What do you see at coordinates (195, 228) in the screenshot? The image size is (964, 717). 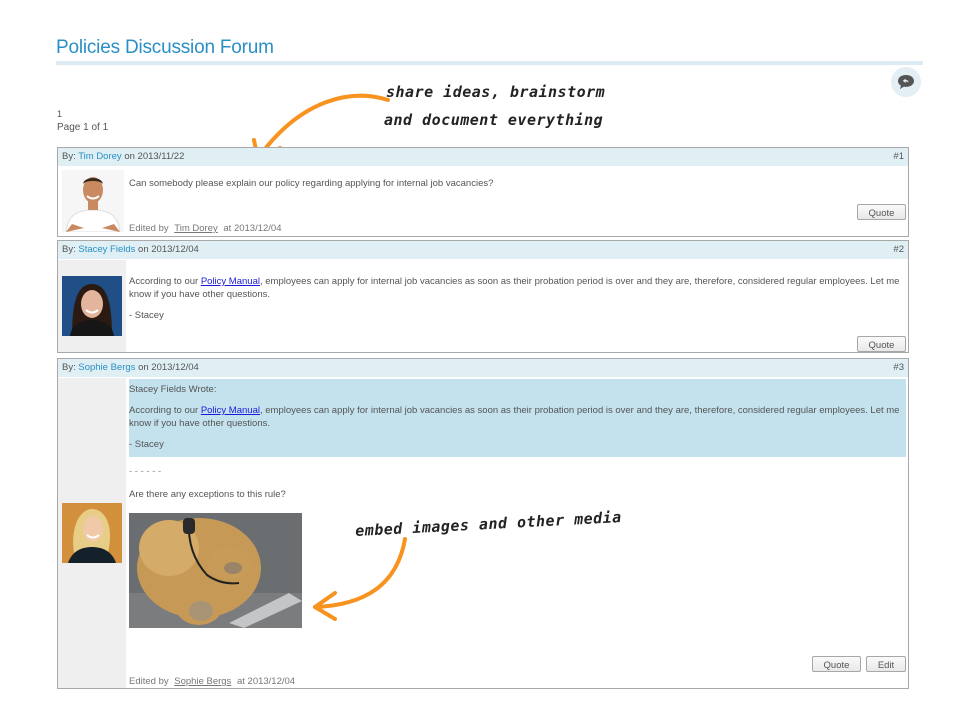 I see `edited-by-link: Tim Dorey` at bounding box center [195, 228].